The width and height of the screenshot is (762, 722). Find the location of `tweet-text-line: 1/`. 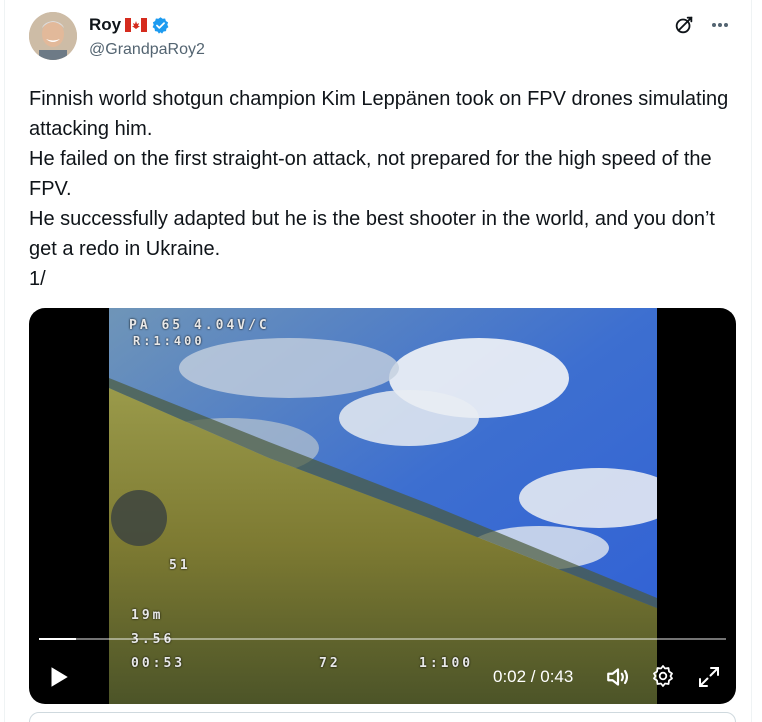

tweet-text-line: 1/ is located at coordinates (37, 279).